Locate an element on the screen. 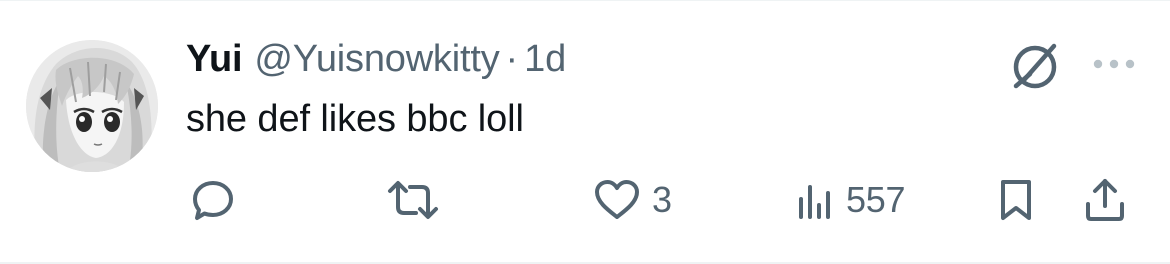 The image size is (1170, 264). avatar-image is located at coordinates (92, 106).